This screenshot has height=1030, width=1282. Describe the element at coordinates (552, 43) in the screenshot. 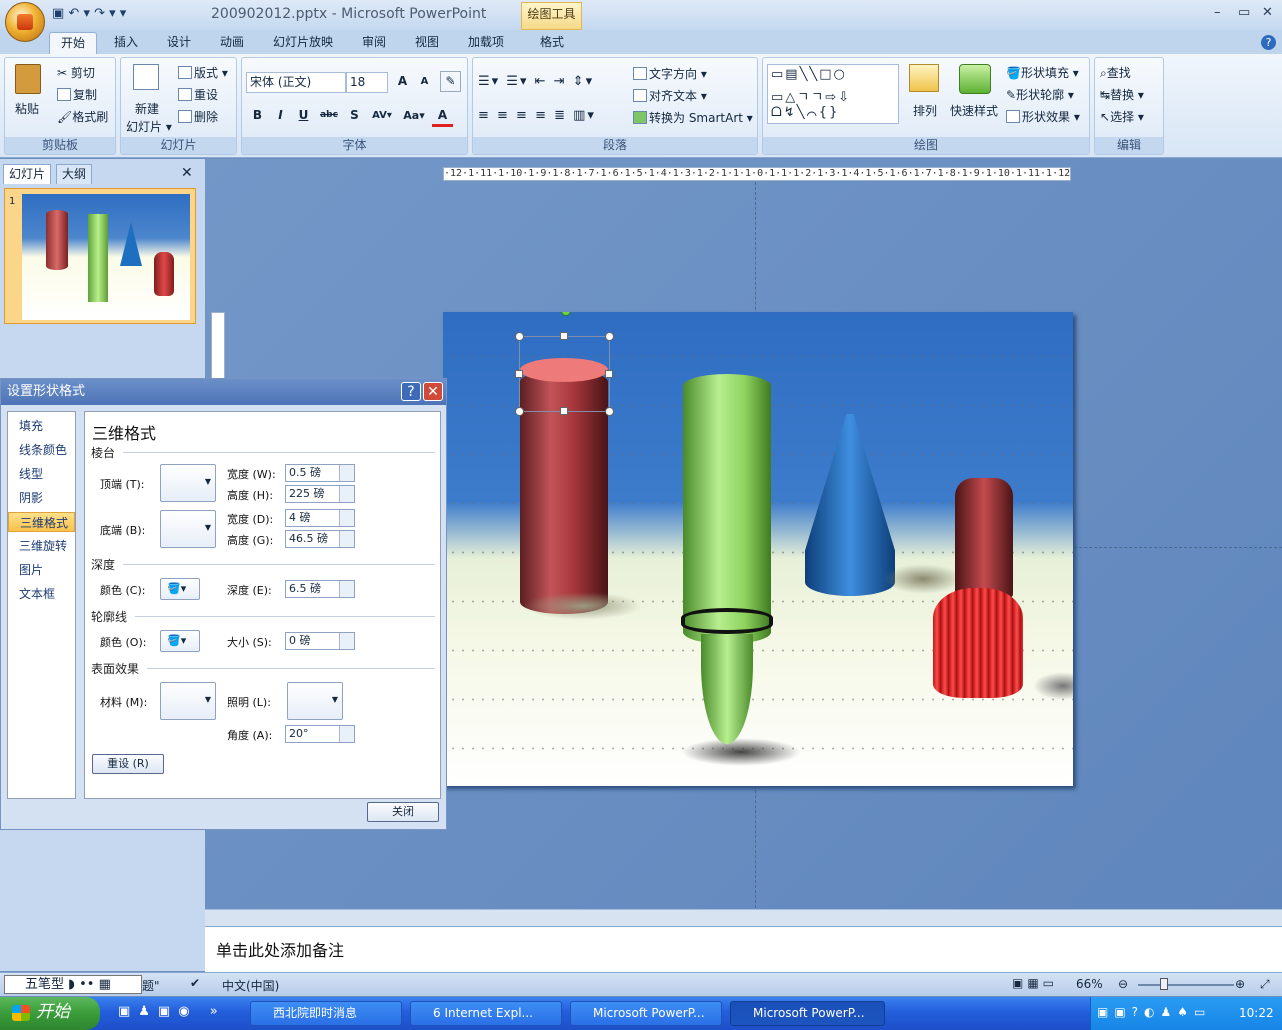

I see `tab-format: 格式` at that location.